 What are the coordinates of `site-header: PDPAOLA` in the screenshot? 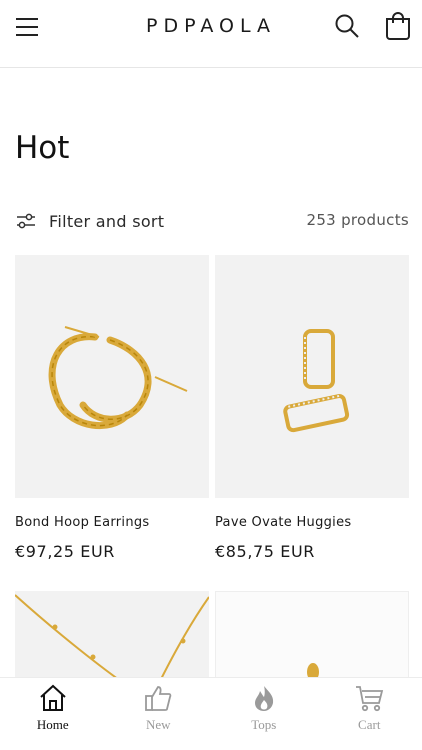 It's located at (211, 34).